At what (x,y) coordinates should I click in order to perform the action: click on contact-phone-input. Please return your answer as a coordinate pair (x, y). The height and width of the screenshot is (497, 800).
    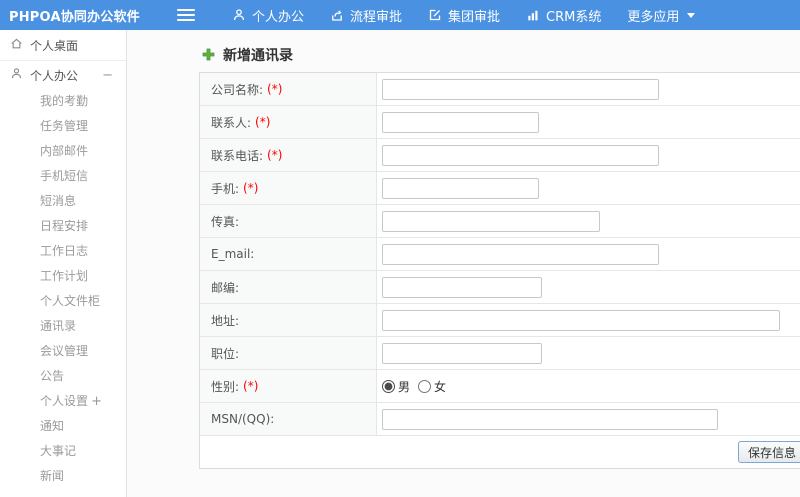
    Looking at the image, I should click on (520, 155).